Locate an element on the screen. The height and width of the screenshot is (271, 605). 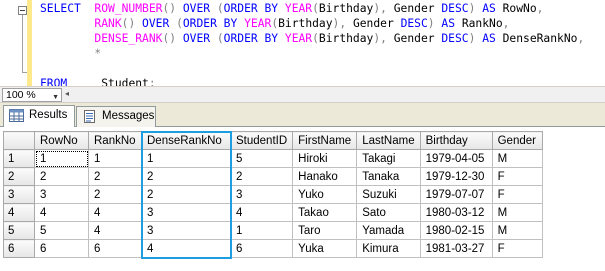
table-cell: 1981-03-27 is located at coordinates (456, 248).